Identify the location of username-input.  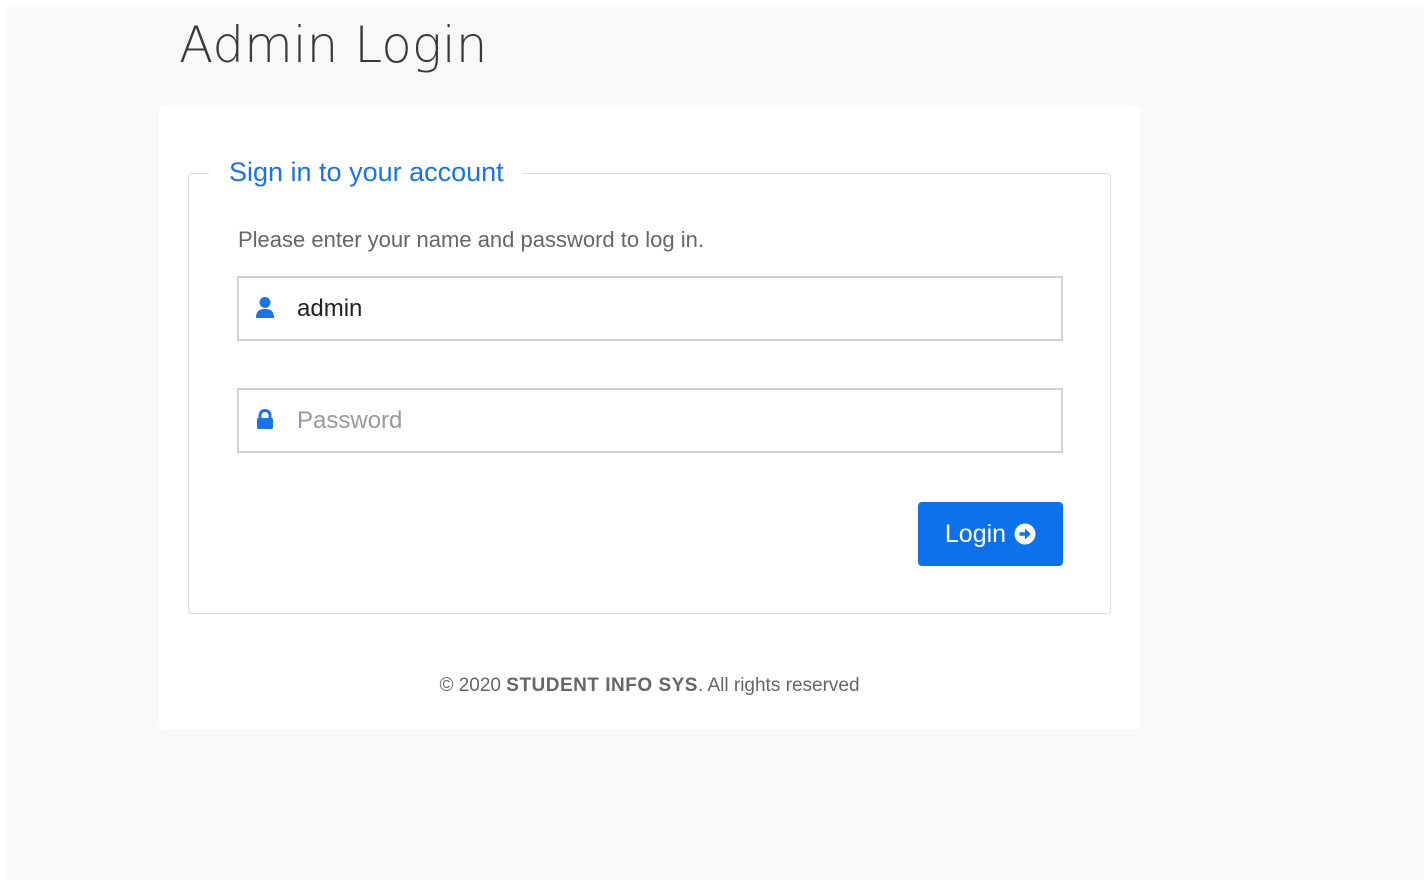
(667, 308).